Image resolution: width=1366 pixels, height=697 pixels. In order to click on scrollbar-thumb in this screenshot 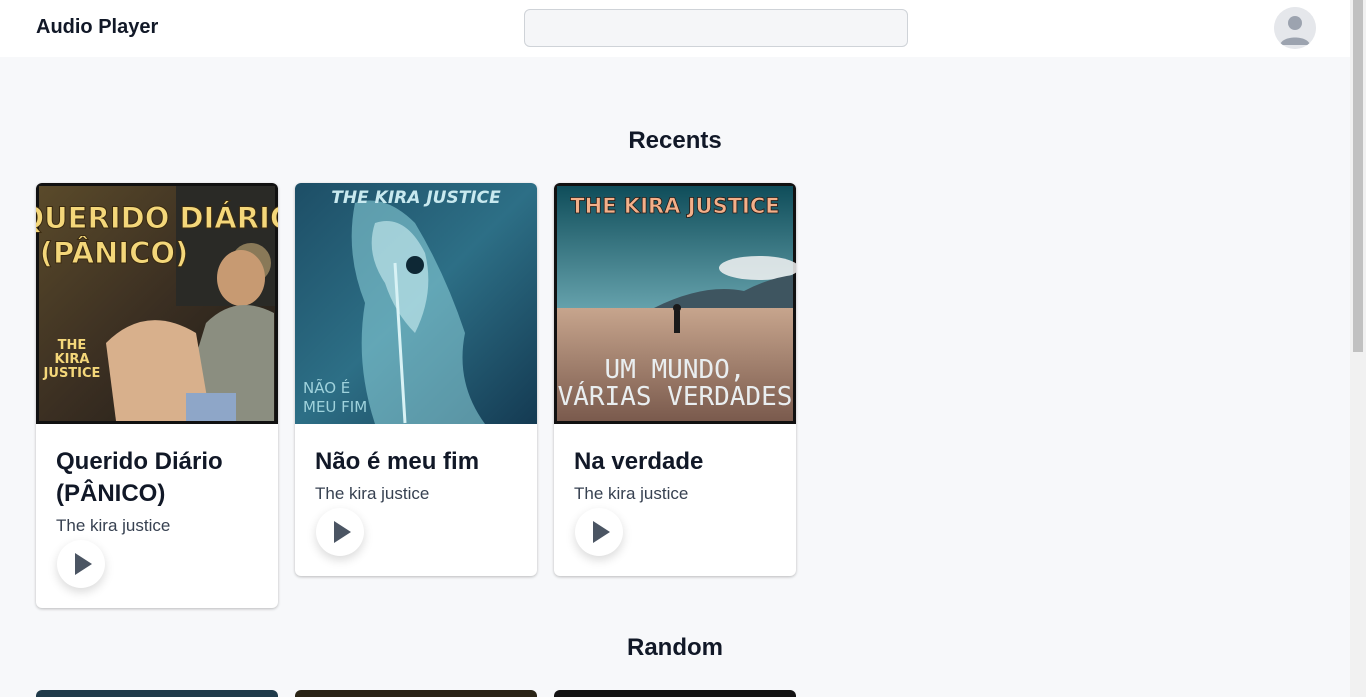, I will do `click(1358, 176)`.